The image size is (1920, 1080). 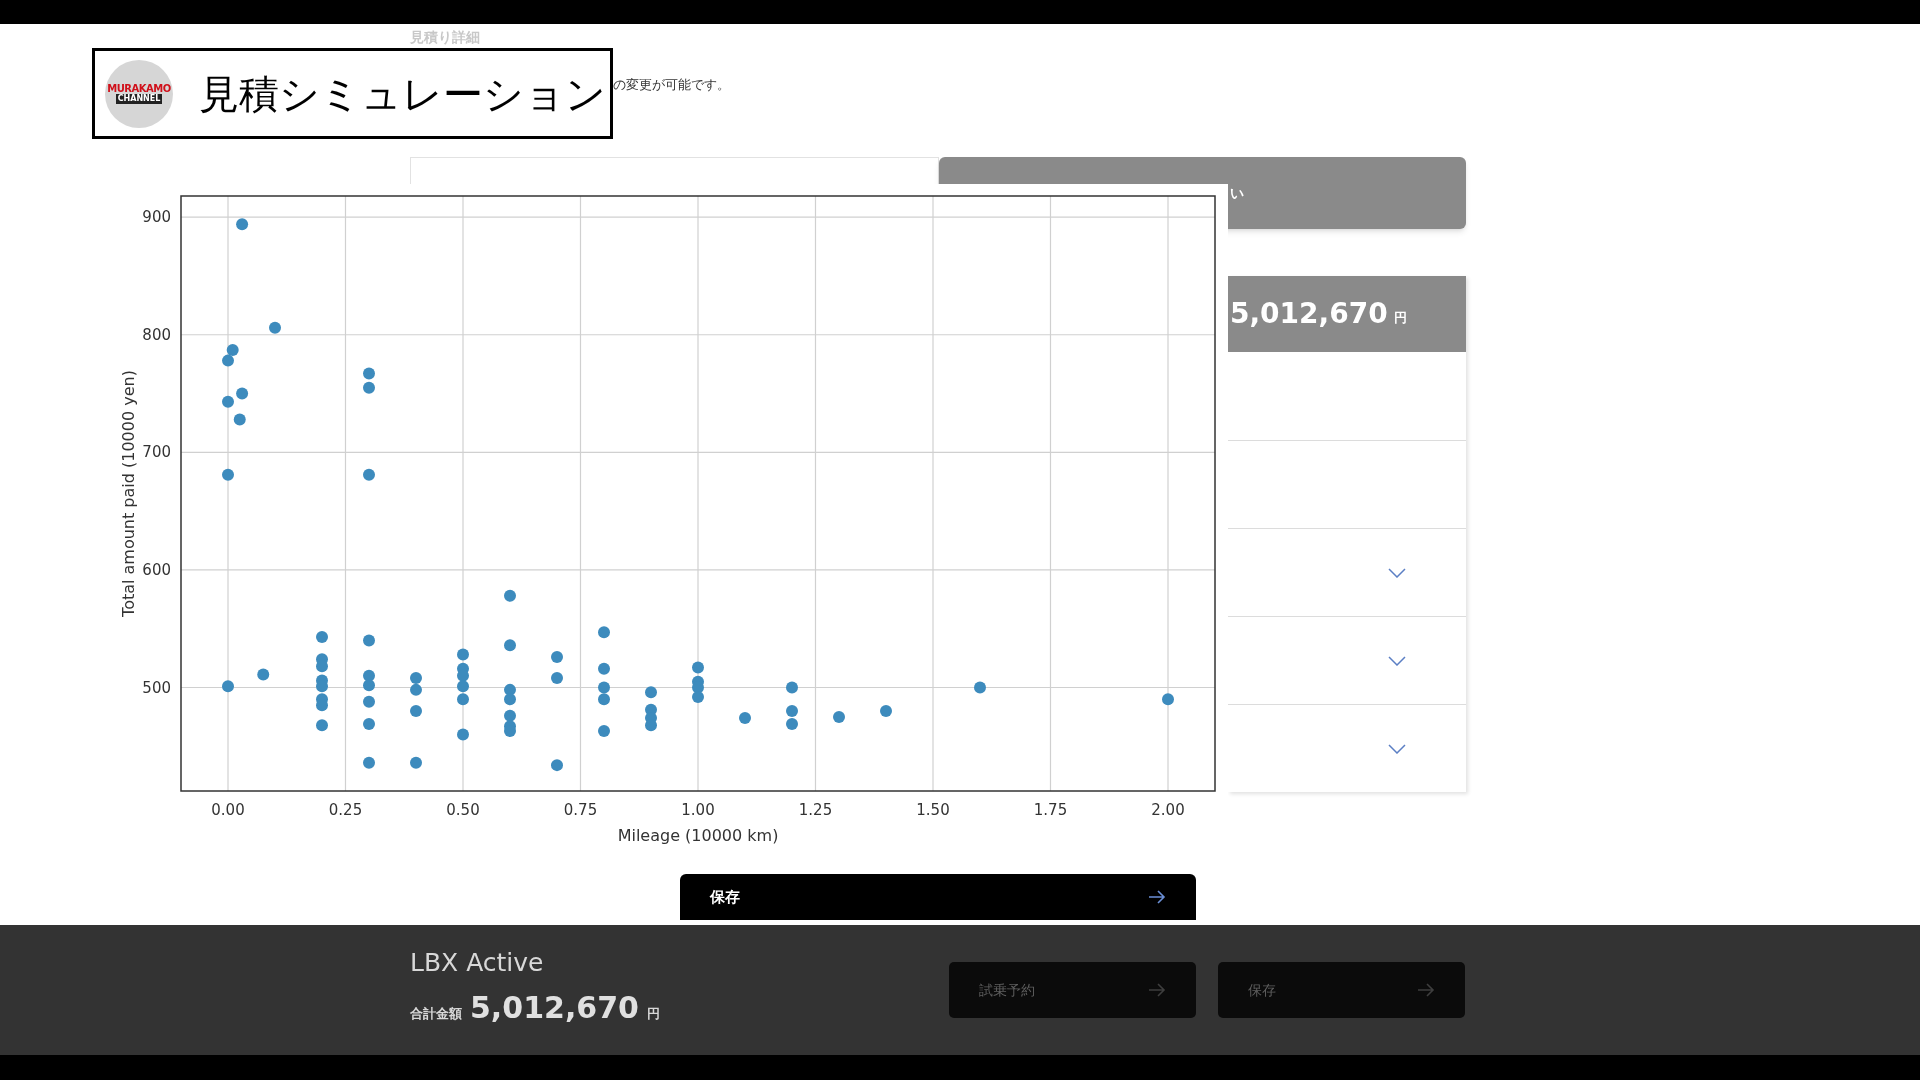 I want to click on x-tick-label: 0.75, so click(x=580, y=810).